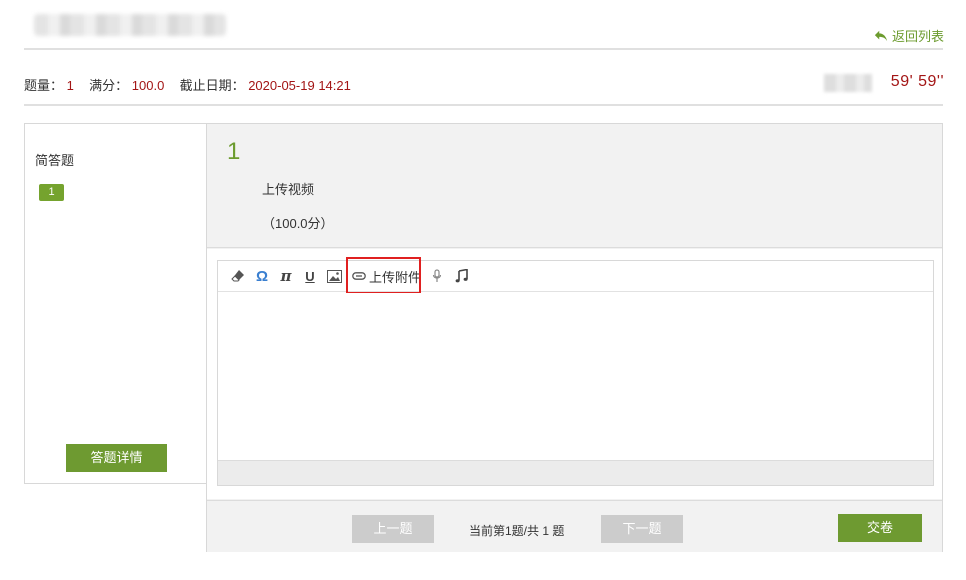 The image size is (966, 580). What do you see at coordinates (109, 85) in the screenshot?
I see `score-label: 满分：` at bounding box center [109, 85].